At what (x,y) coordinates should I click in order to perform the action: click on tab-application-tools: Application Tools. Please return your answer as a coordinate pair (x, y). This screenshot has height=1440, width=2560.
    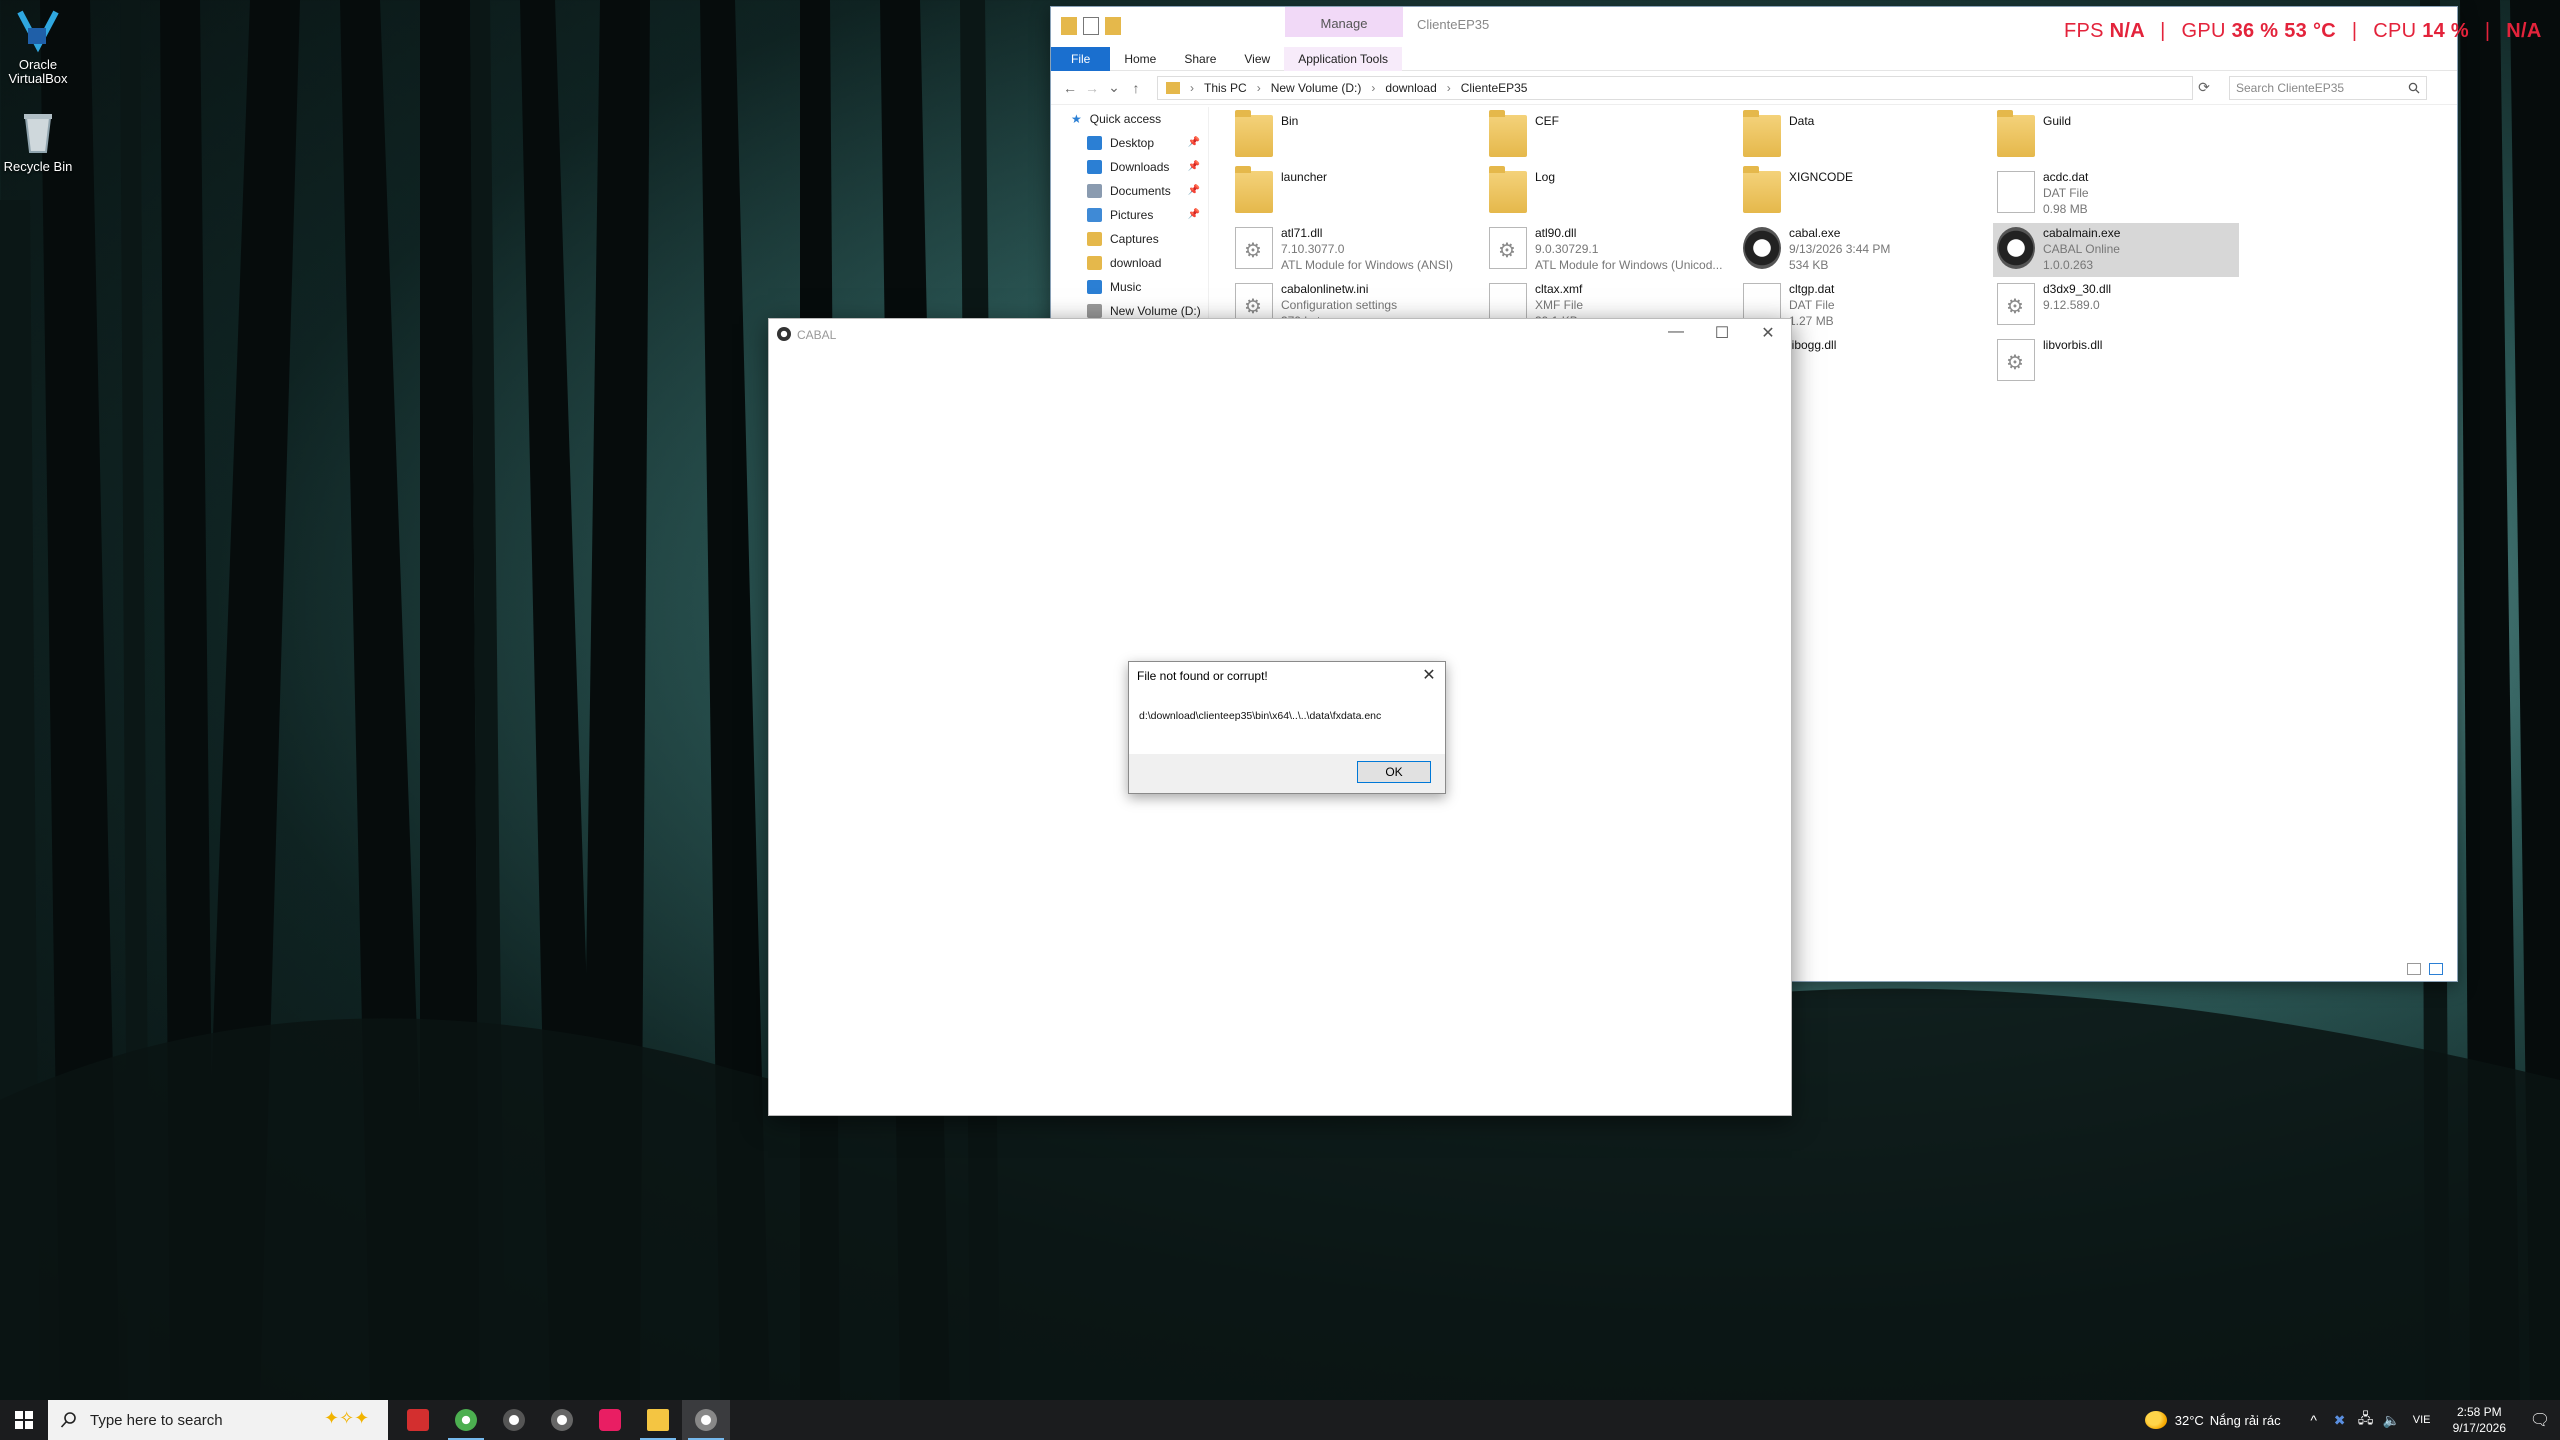
    Looking at the image, I should click on (1343, 58).